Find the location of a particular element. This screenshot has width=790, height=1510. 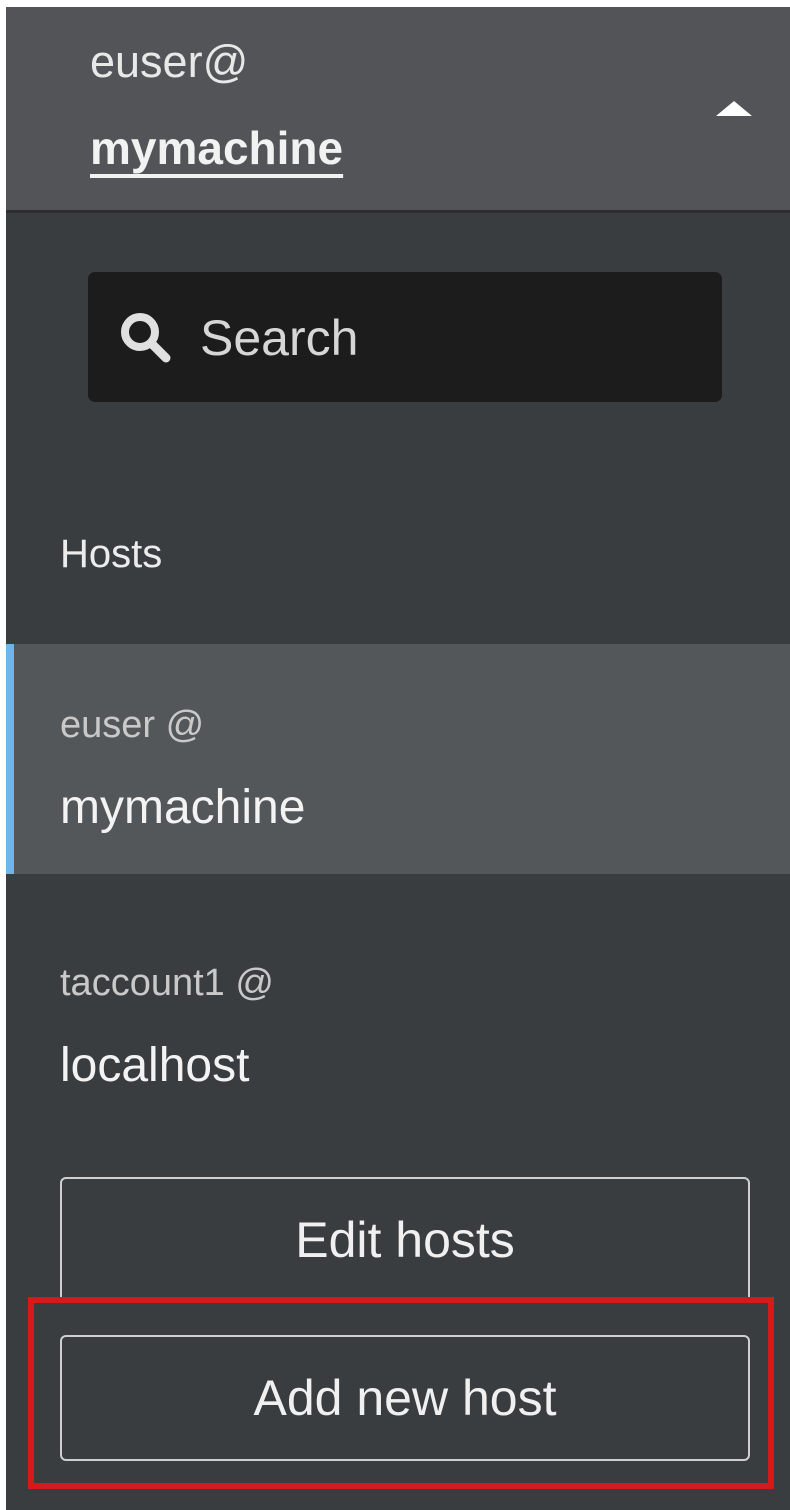

edit-hosts-button: Edit hosts is located at coordinates (405, 1240).